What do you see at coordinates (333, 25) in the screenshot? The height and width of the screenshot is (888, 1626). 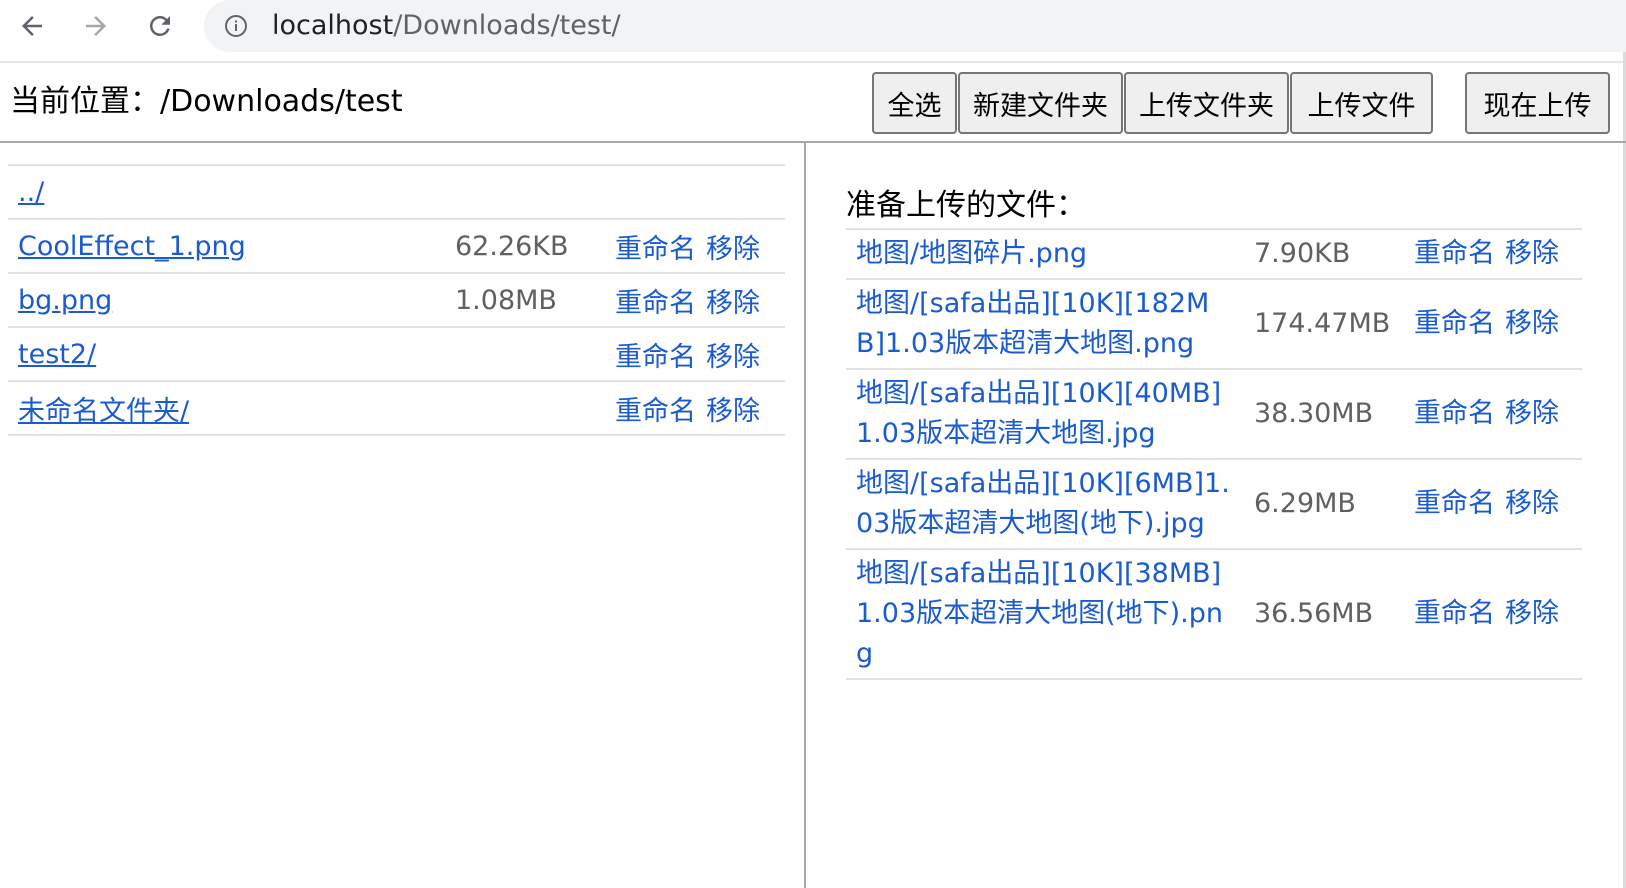 I see `url-host: localhost` at bounding box center [333, 25].